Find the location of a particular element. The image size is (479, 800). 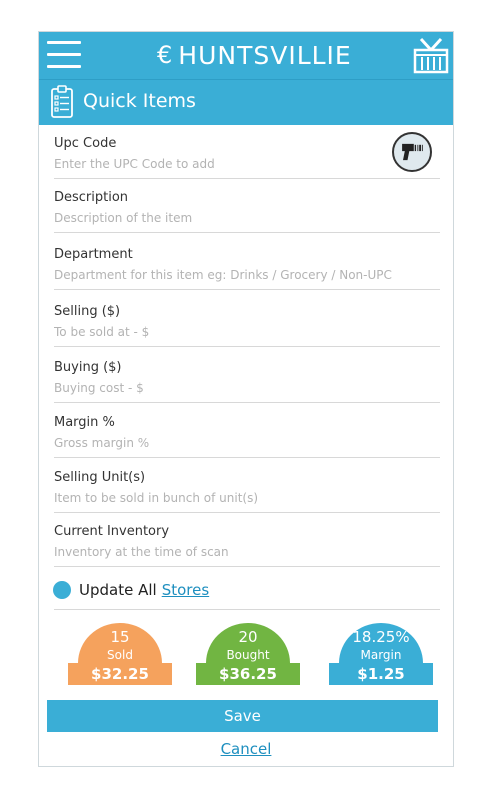

page-title: Quick Items is located at coordinates (139, 101).